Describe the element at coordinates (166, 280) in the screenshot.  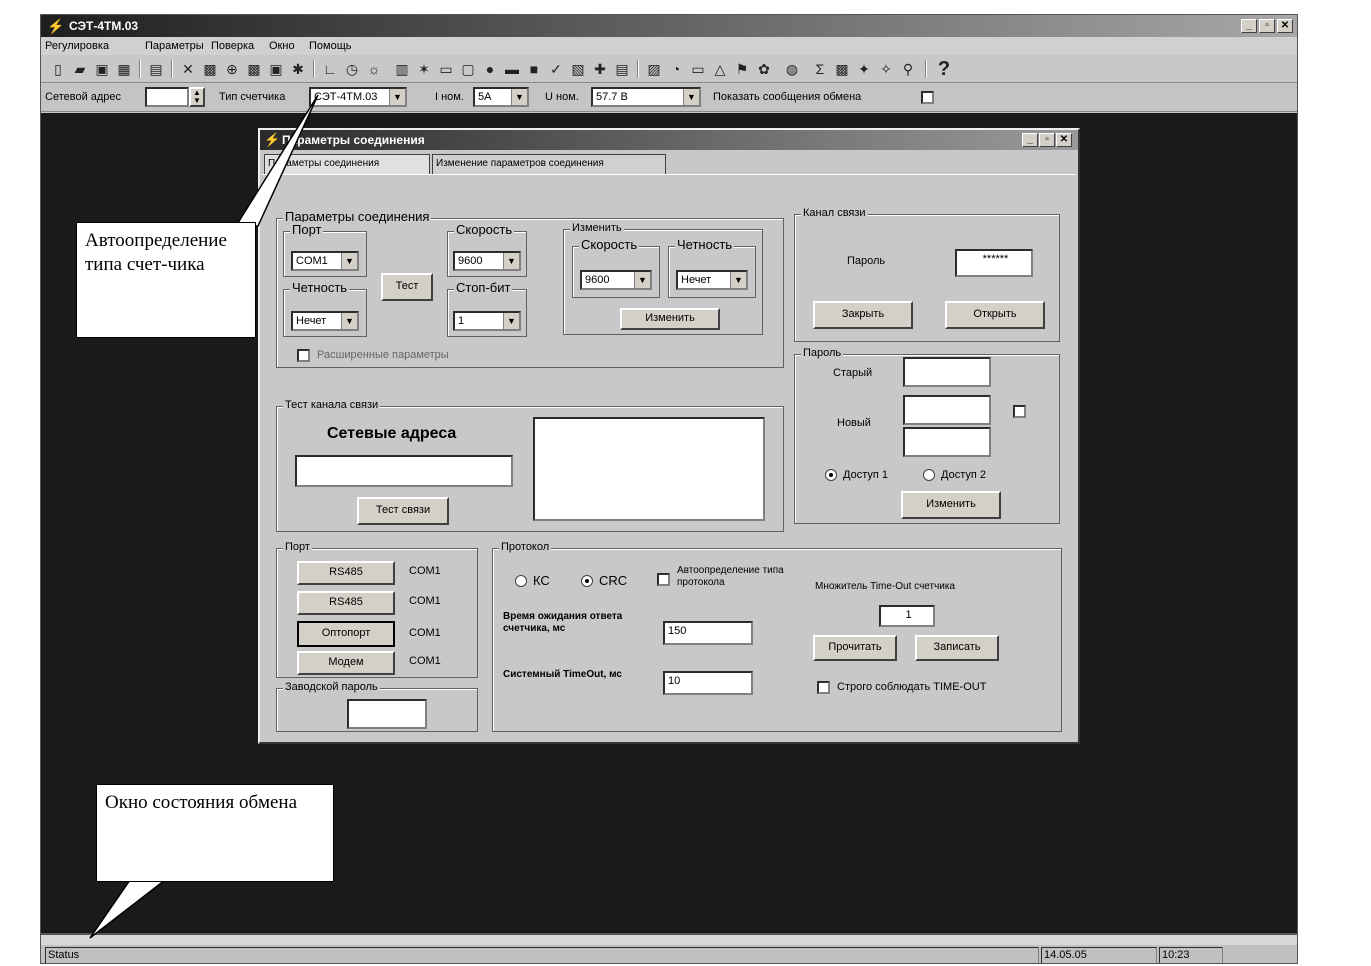
I see `autodetect-callout: Автоопределение типа счет-чика` at that location.